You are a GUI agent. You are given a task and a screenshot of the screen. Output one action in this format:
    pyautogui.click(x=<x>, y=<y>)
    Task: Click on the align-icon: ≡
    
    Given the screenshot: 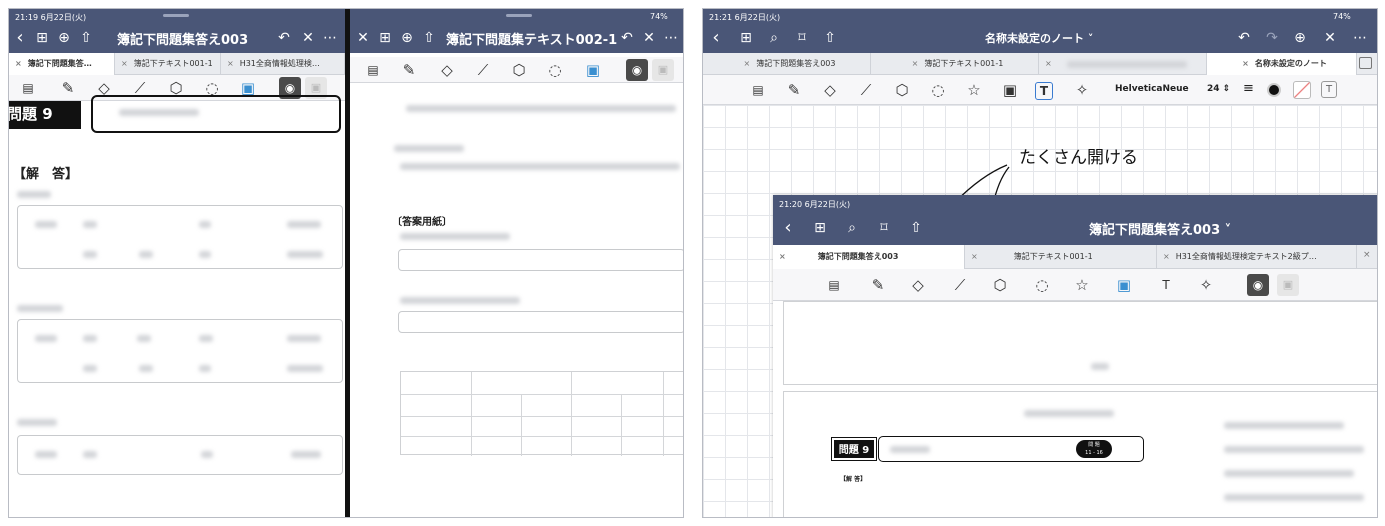 What is the action you would take?
    pyautogui.click(x=1248, y=88)
    